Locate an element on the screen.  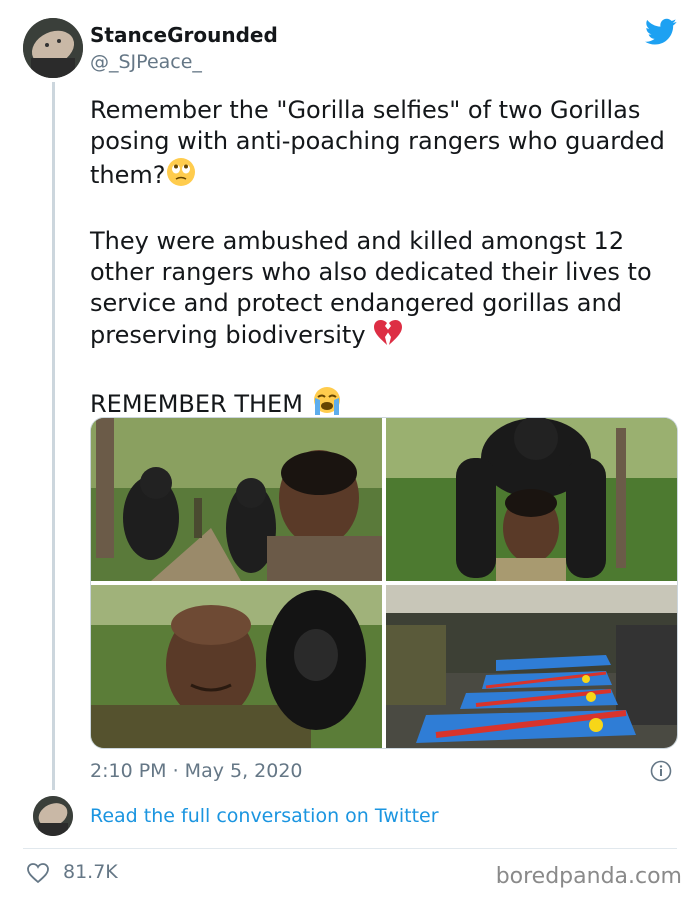
photo-gorilla-on-ranger-shoulders is located at coordinates (531, 499).